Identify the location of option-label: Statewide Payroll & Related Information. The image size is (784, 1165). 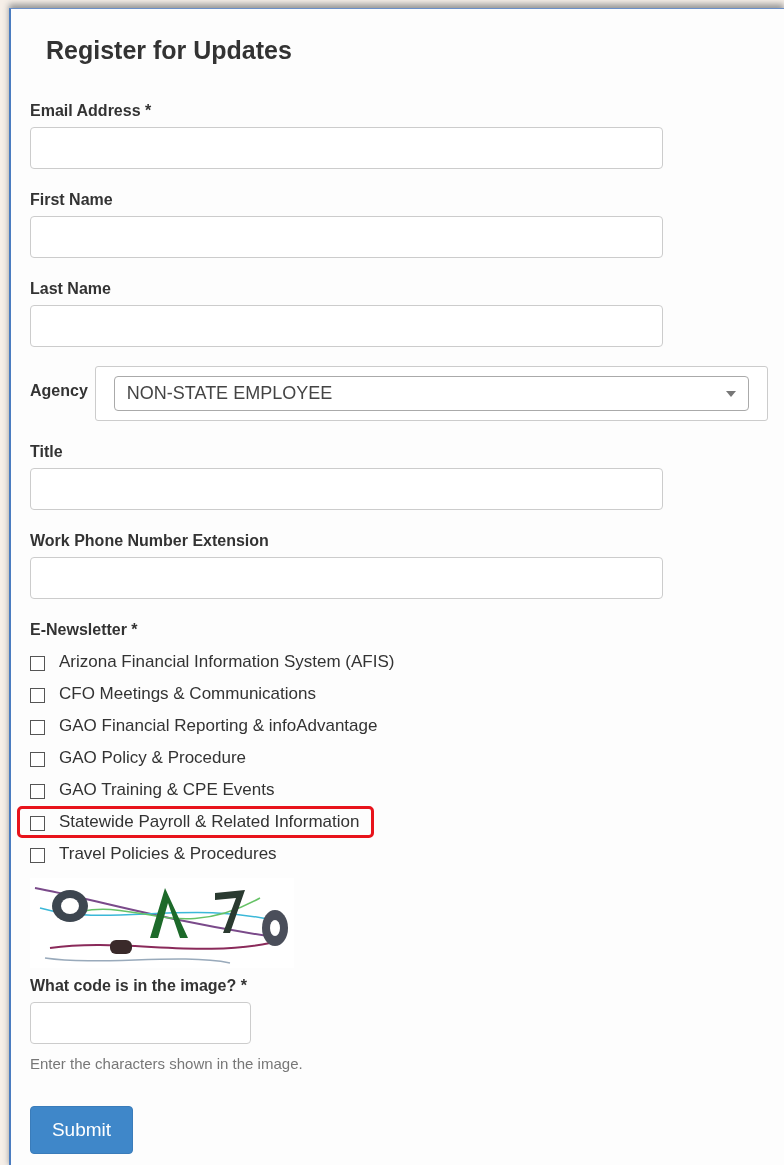
(209, 822).